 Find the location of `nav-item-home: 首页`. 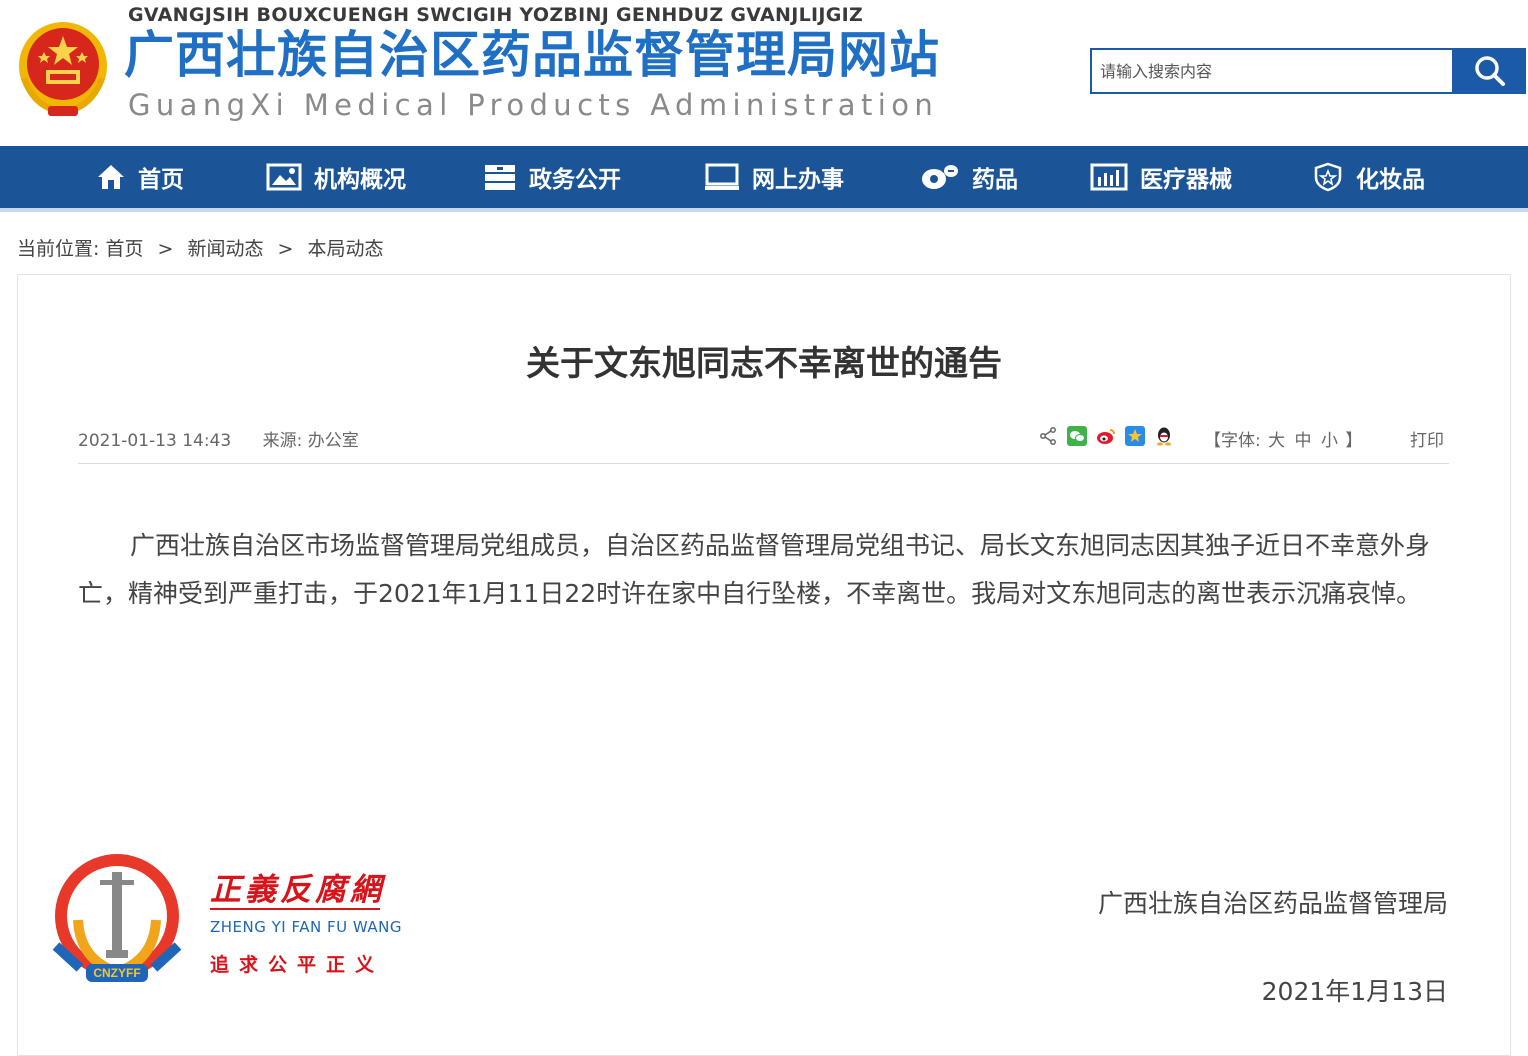

nav-item-home: 首页 is located at coordinates (140, 177).